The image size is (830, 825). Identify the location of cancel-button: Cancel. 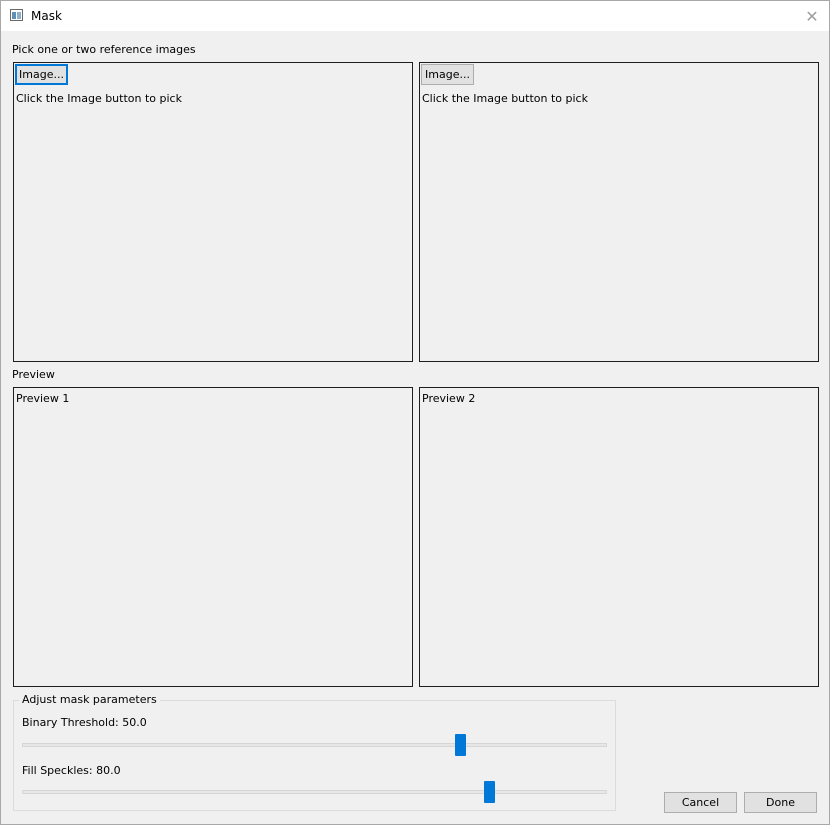
(700, 802).